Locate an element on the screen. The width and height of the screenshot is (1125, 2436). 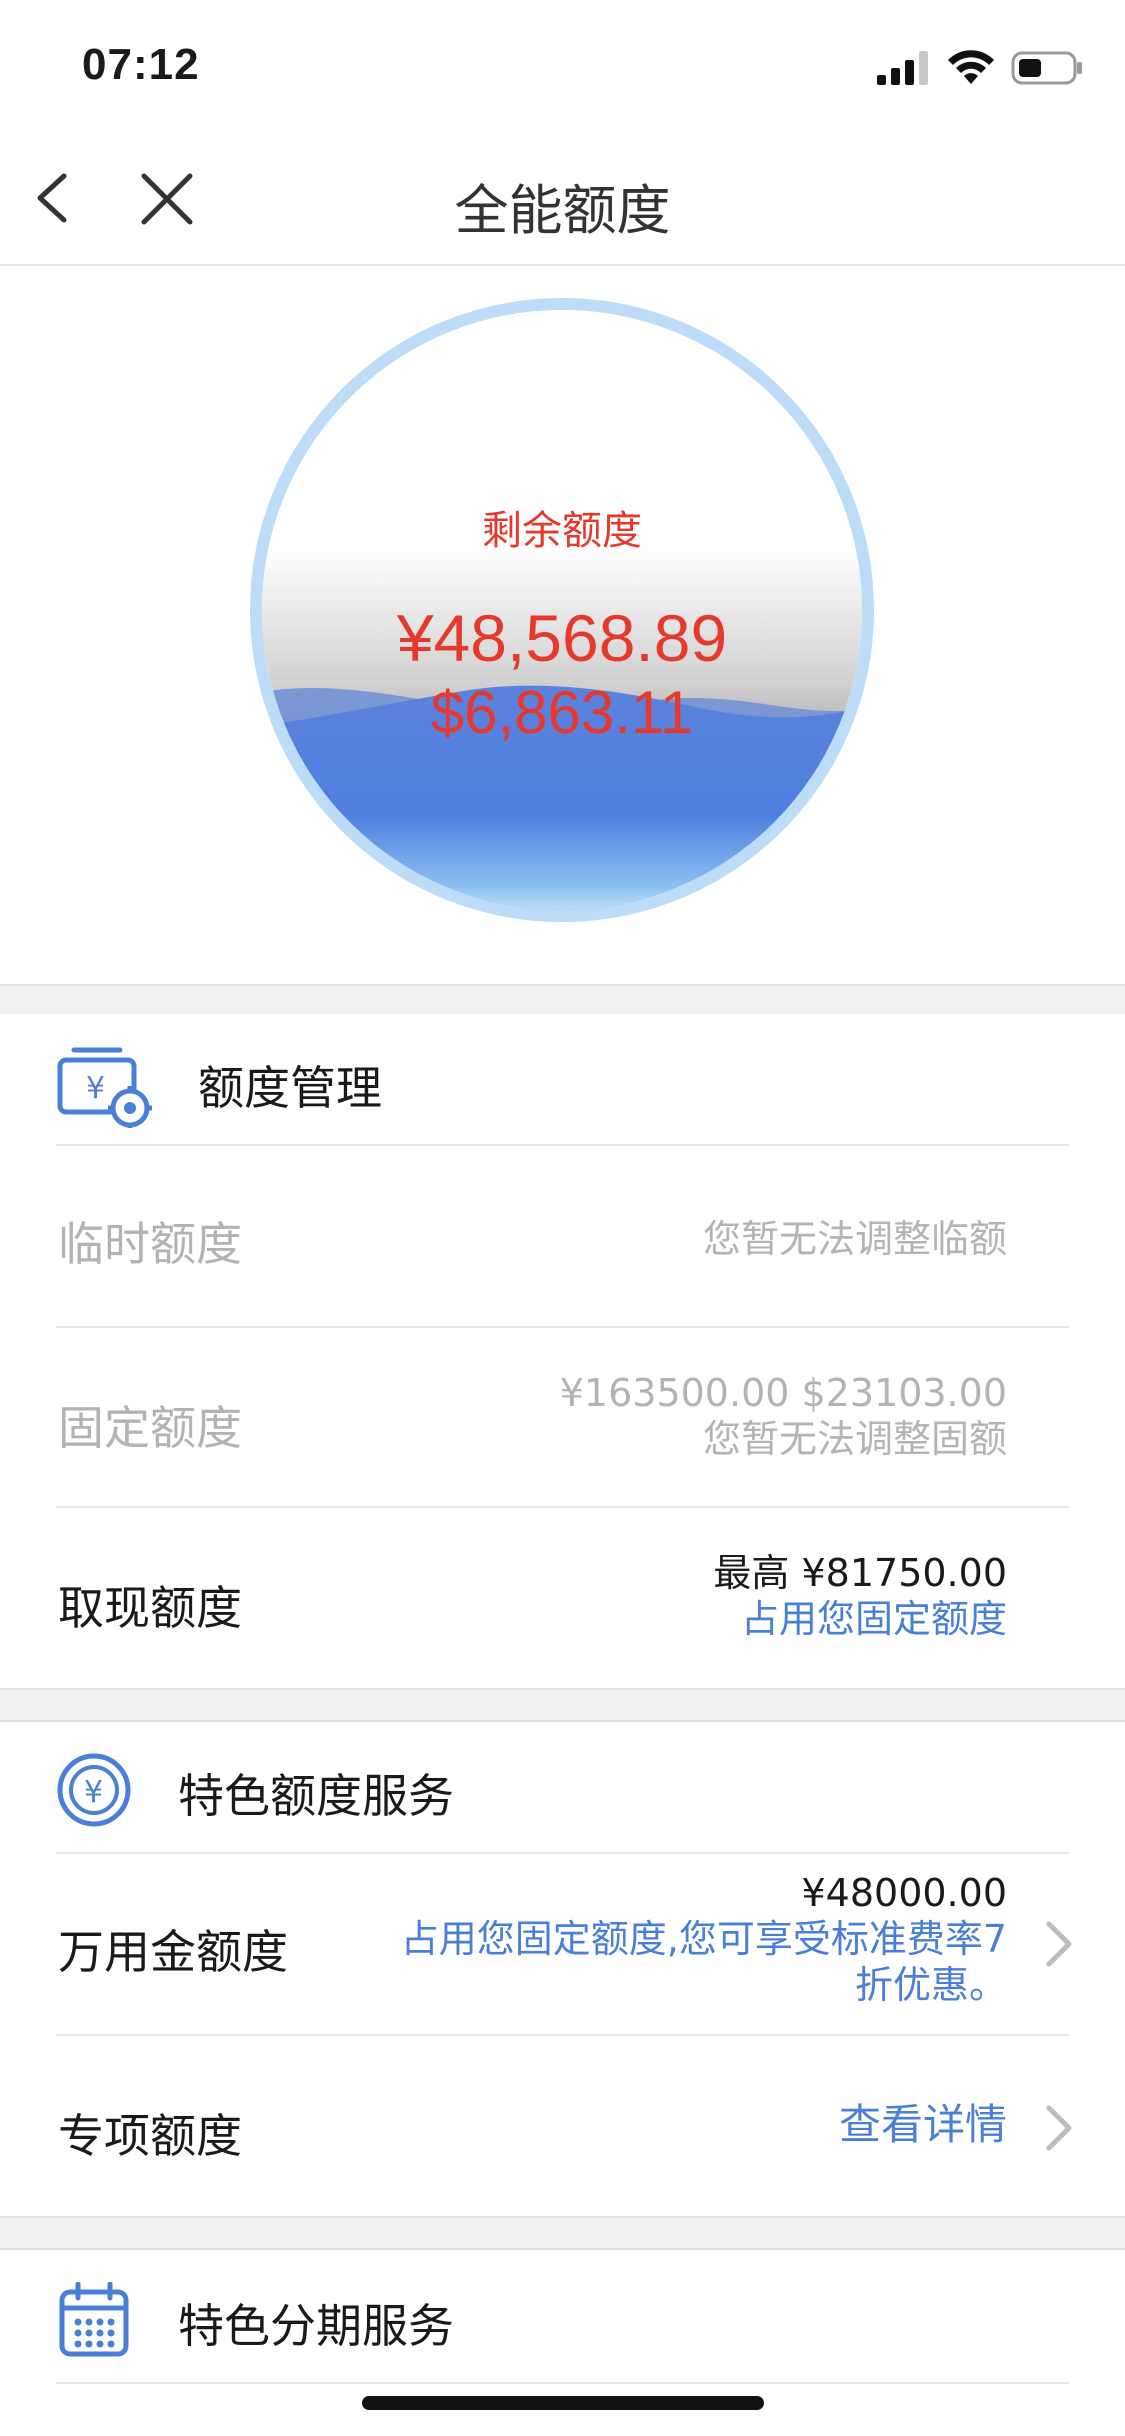
yuan-coin-icon: ¥ is located at coordinates (94, 1790).